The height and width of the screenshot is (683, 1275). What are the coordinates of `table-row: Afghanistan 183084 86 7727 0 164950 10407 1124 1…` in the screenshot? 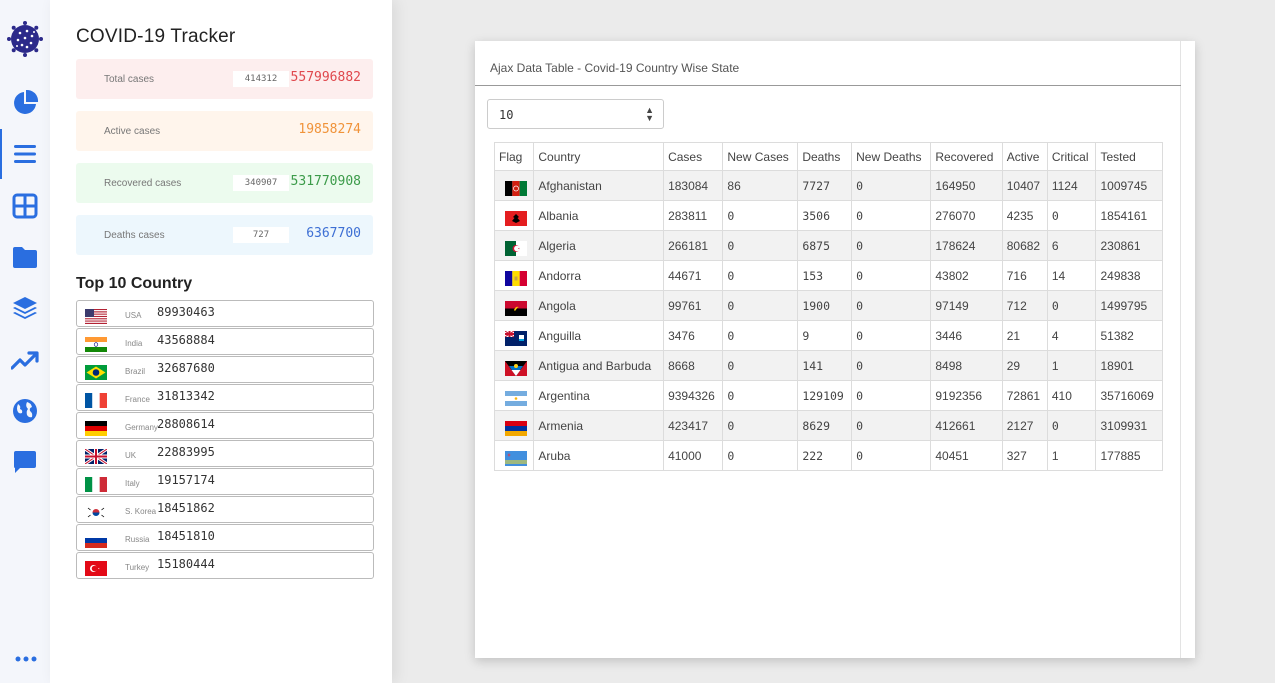 It's located at (828, 185).